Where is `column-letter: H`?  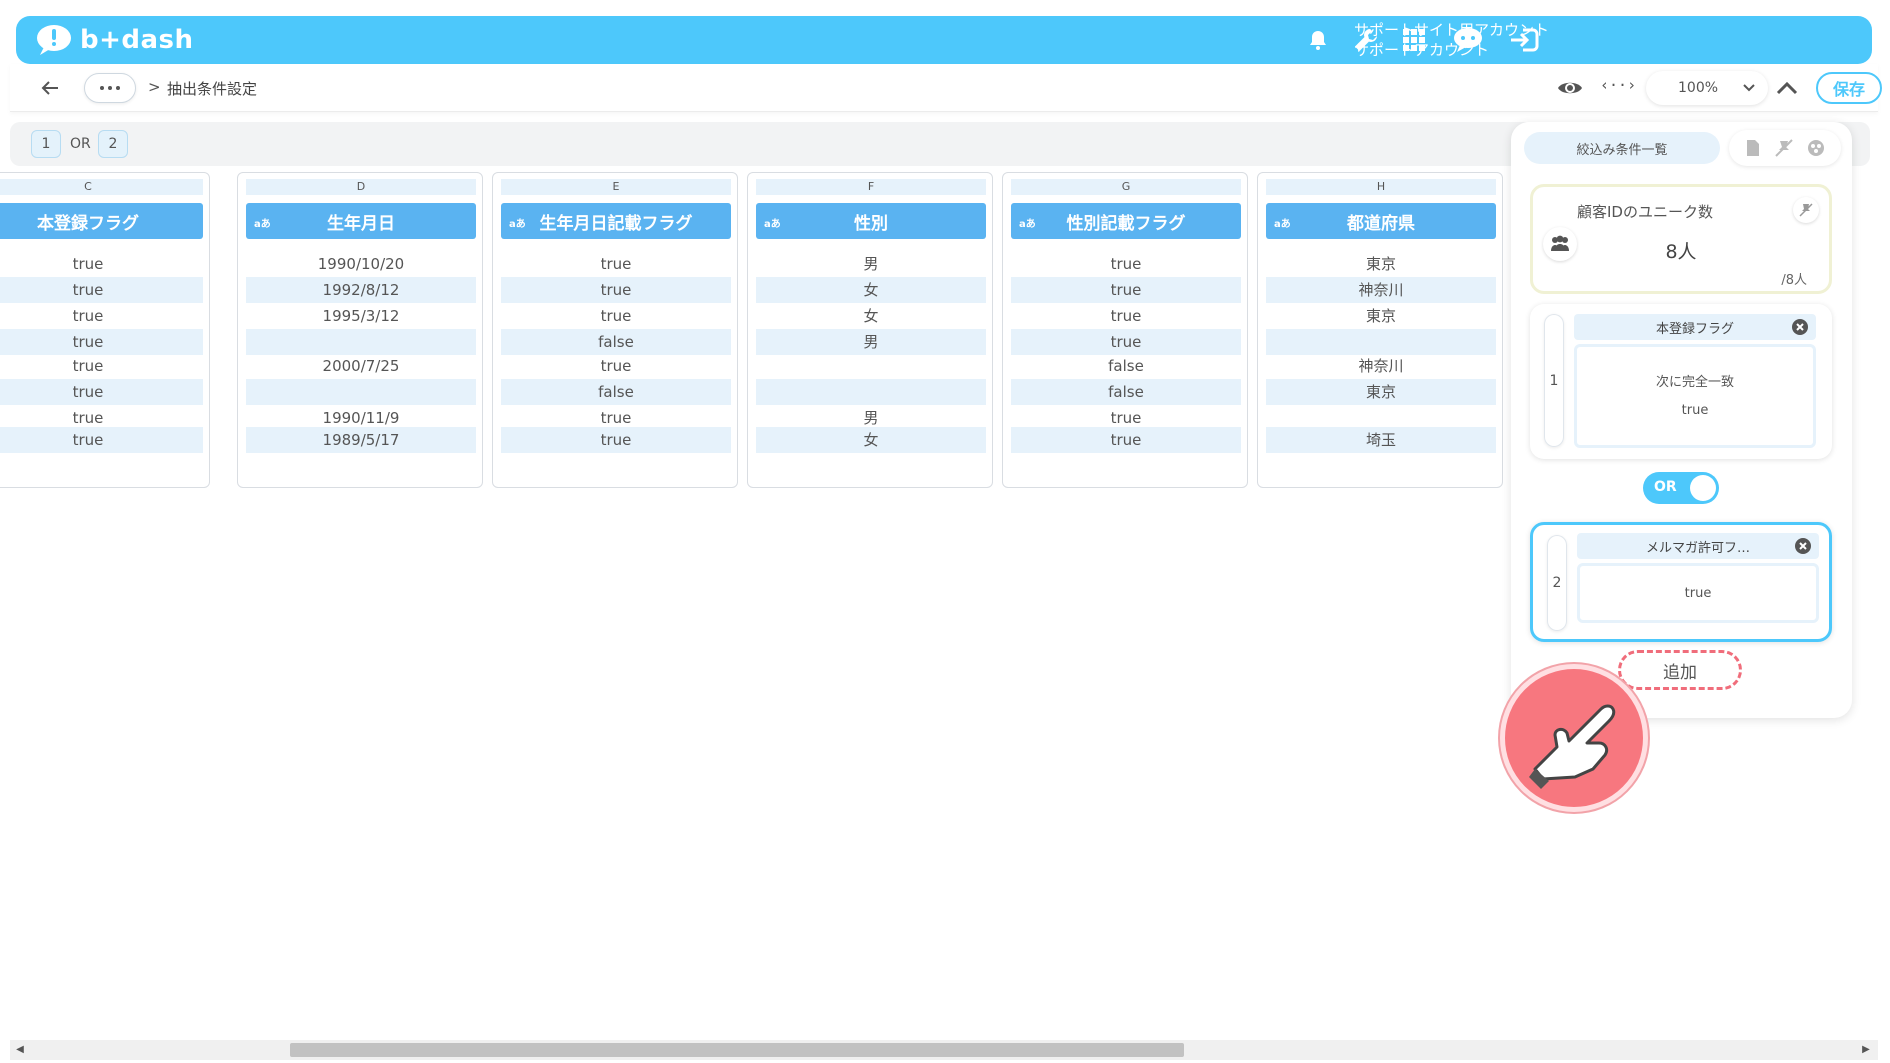
column-letter: H is located at coordinates (1381, 187).